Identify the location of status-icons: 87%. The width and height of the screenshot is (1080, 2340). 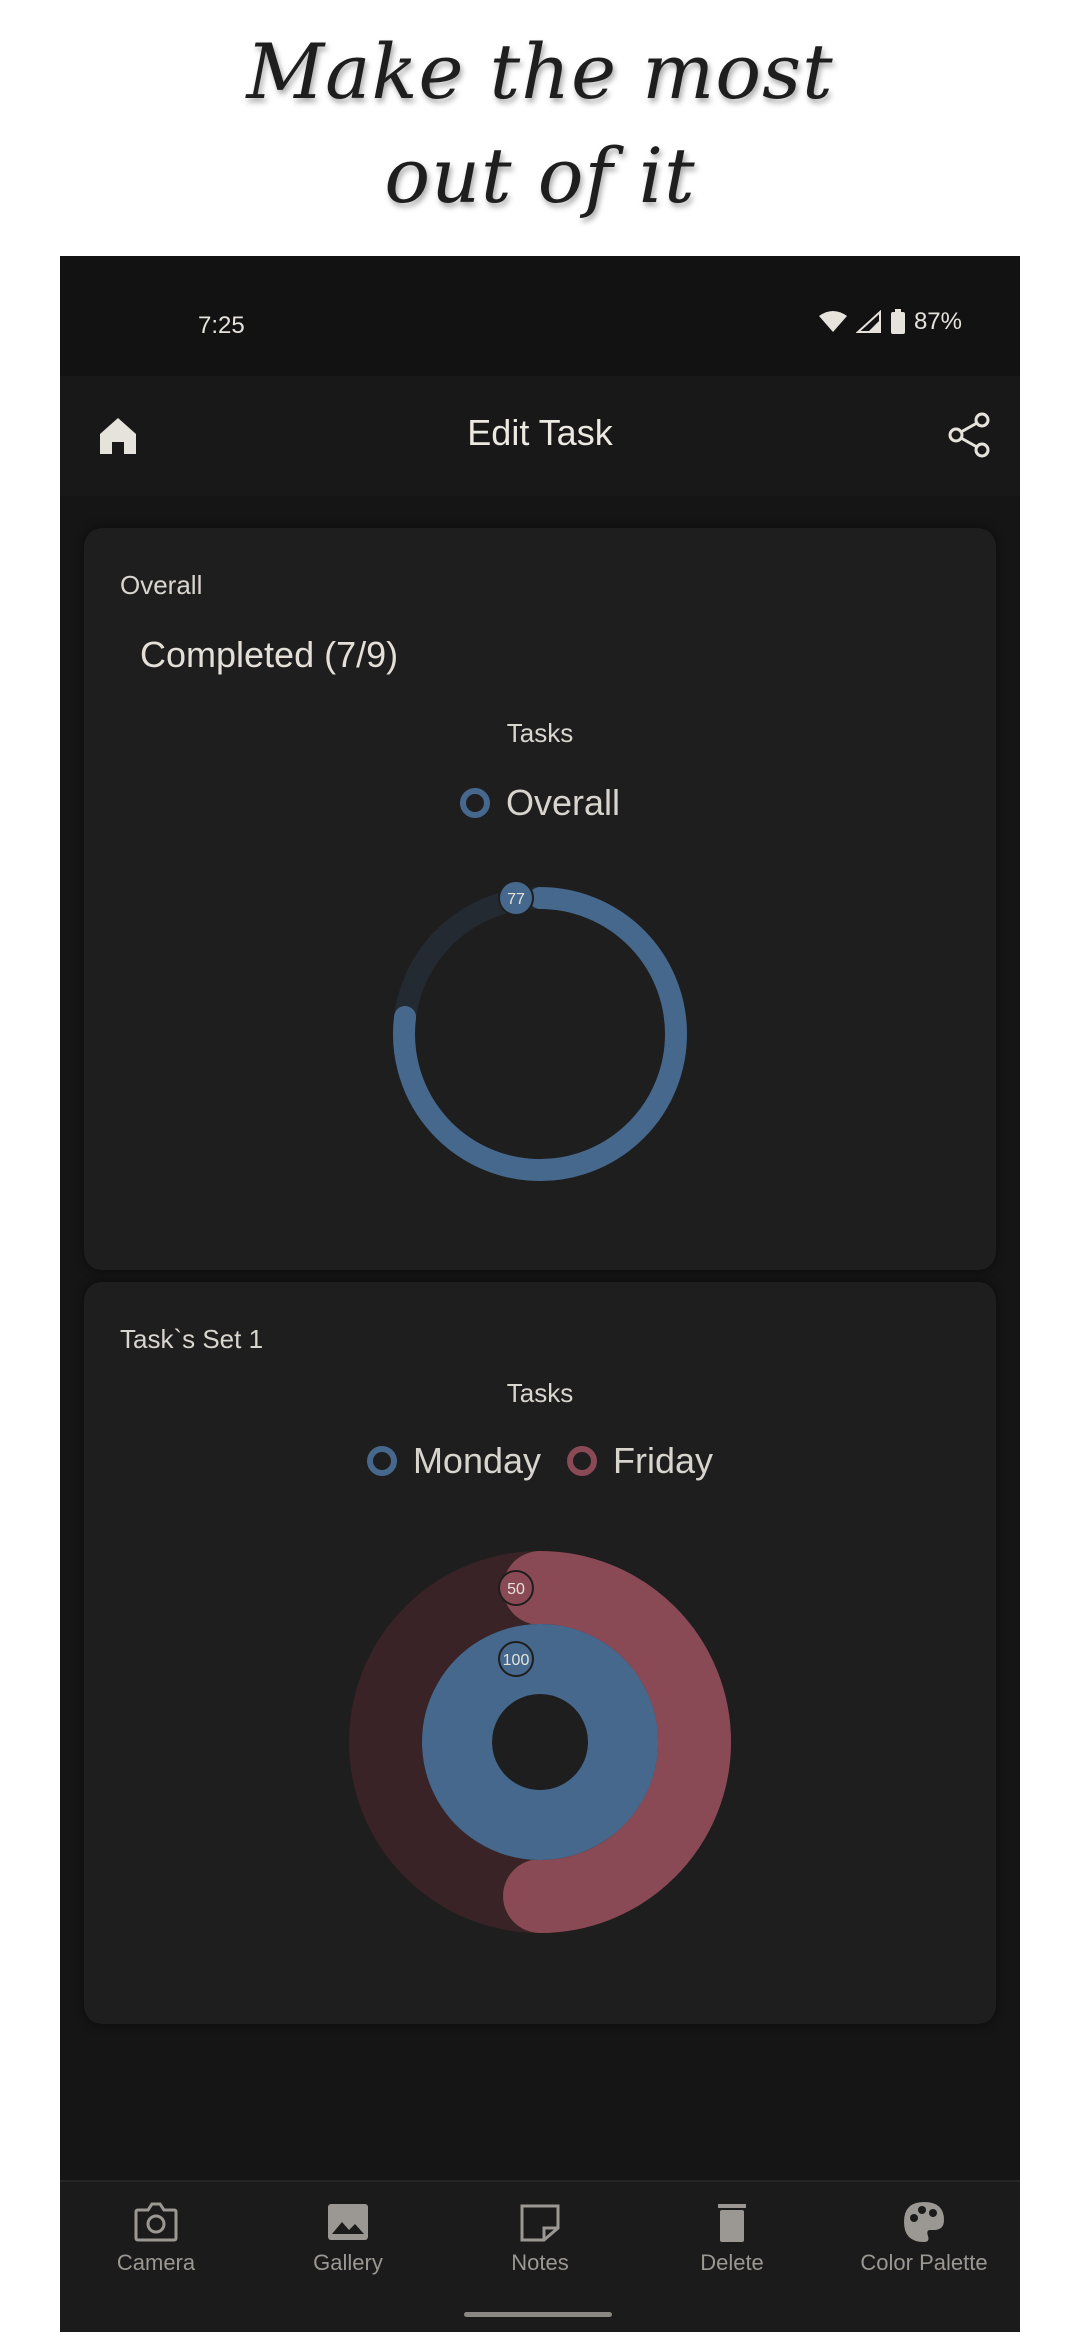
(890, 322).